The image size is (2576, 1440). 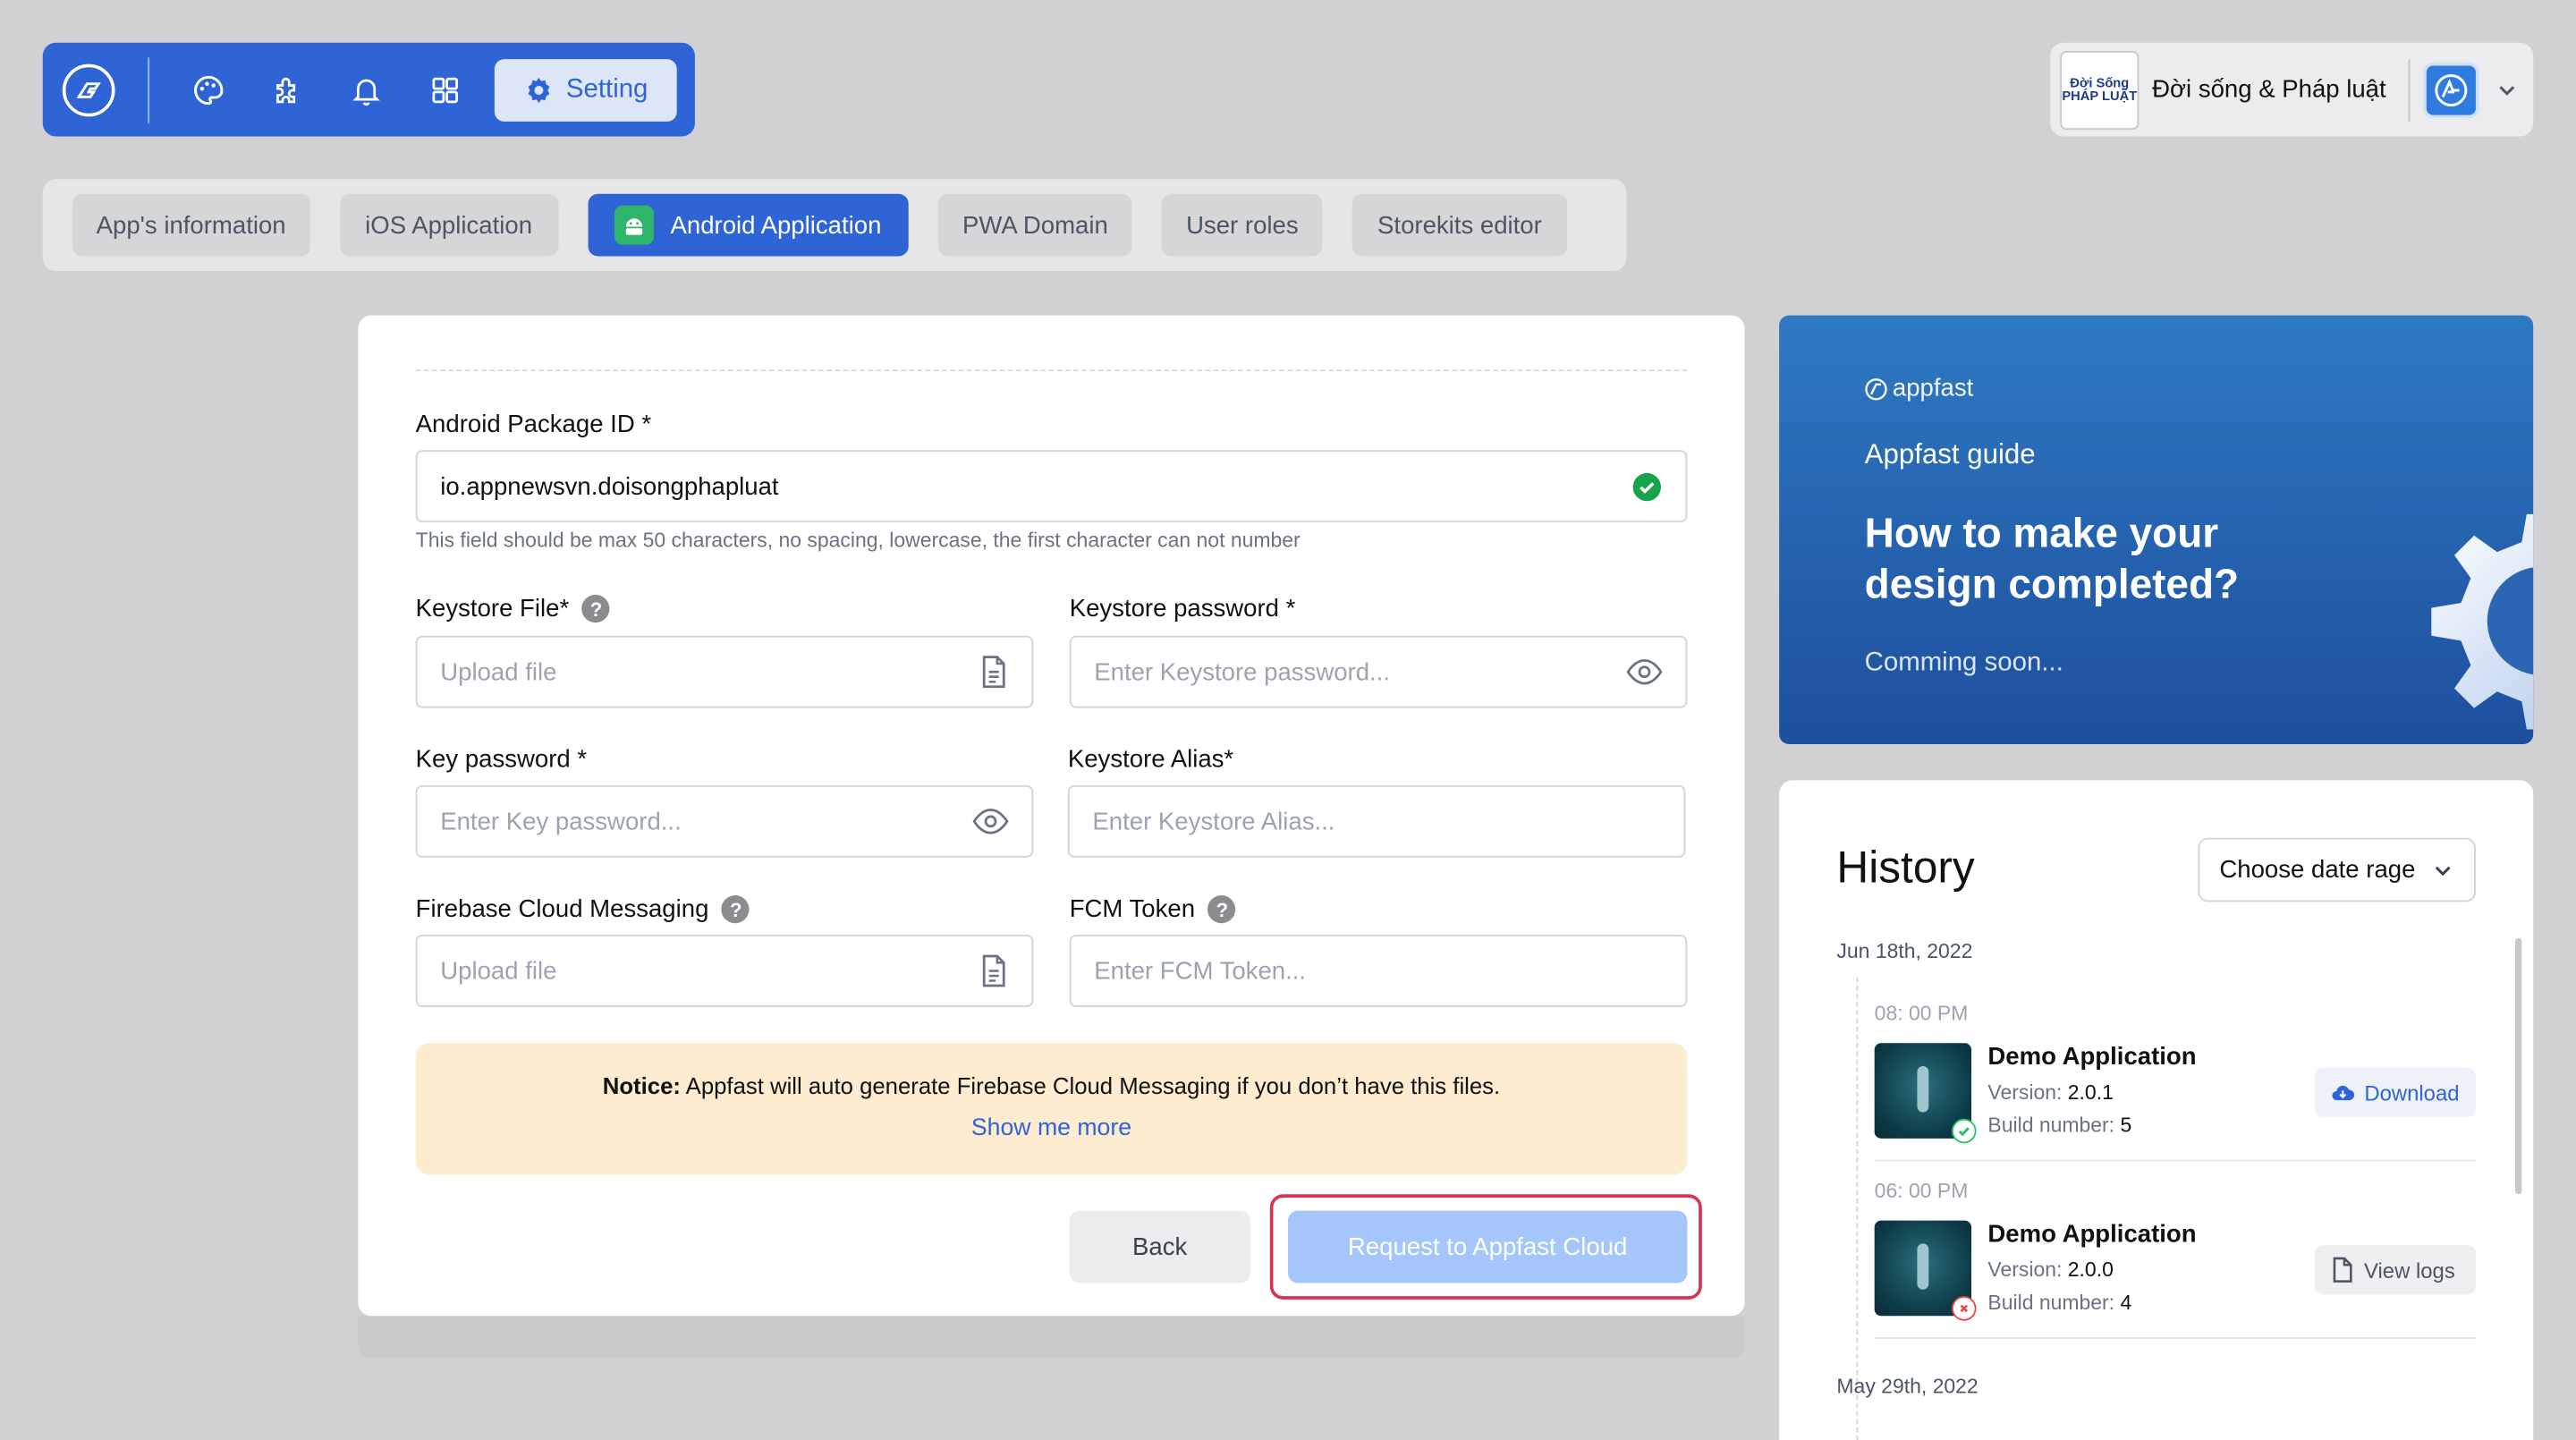 I want to click on bell-icon, so click(x=366, y=90).